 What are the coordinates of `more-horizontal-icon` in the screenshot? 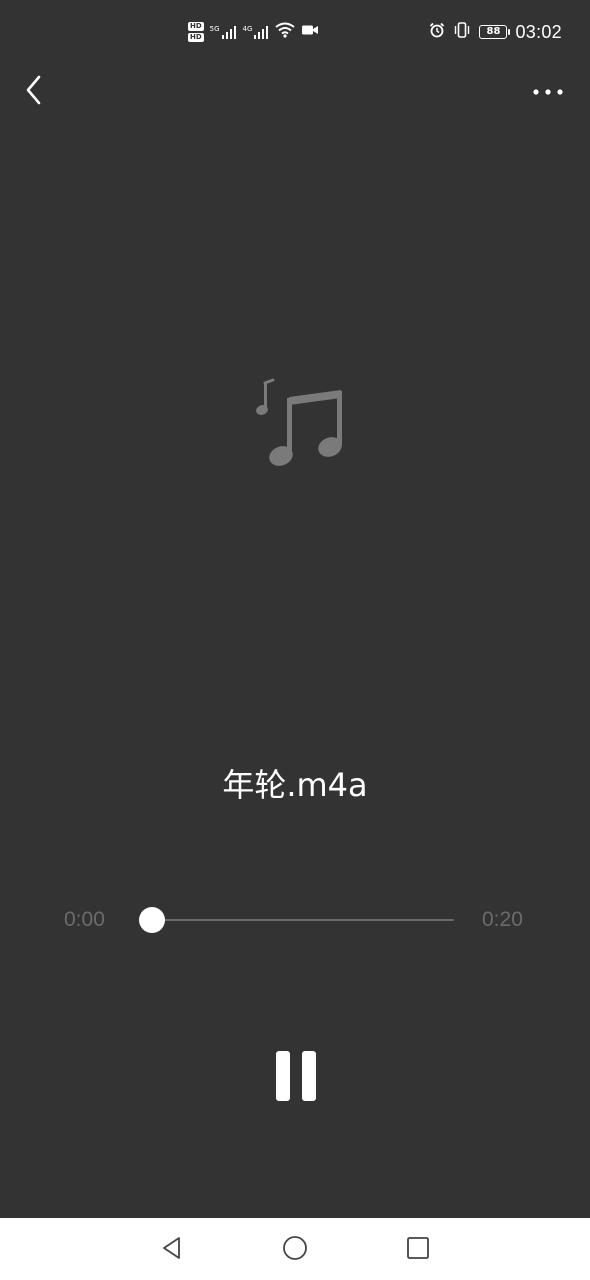 It's located at (548, 92).